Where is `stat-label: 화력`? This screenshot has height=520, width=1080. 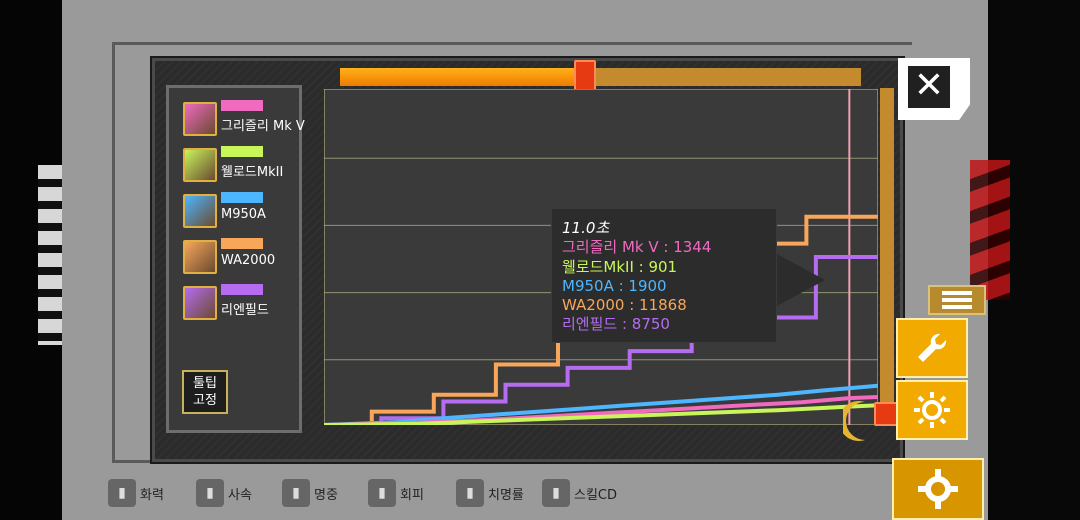
stat-label: 화력 is located at coordinates (152, 495).